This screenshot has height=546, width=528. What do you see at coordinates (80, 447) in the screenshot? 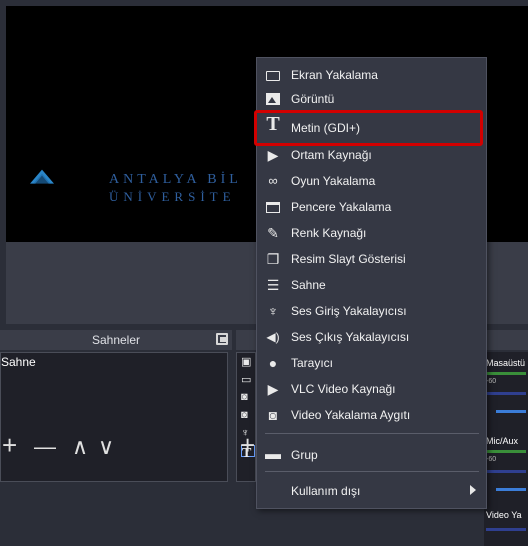
I see `move-scene-up-button: ∧` at bounding box center [80, 447].